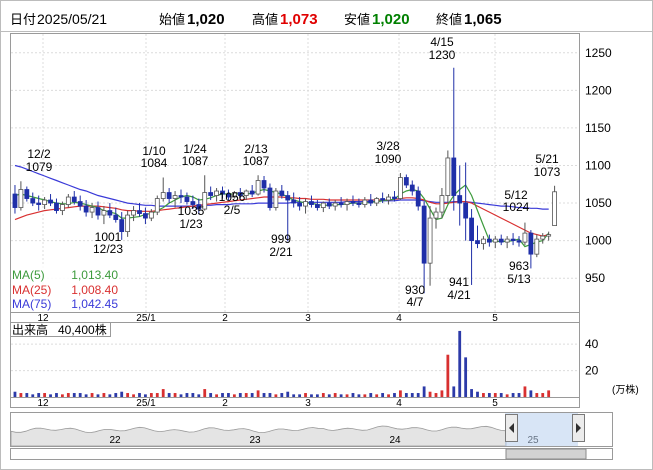  What do you see at coordinates (625, 389) in the screenshot?
I see `volume-unit: (万株)` at bounding box center [625, 389].